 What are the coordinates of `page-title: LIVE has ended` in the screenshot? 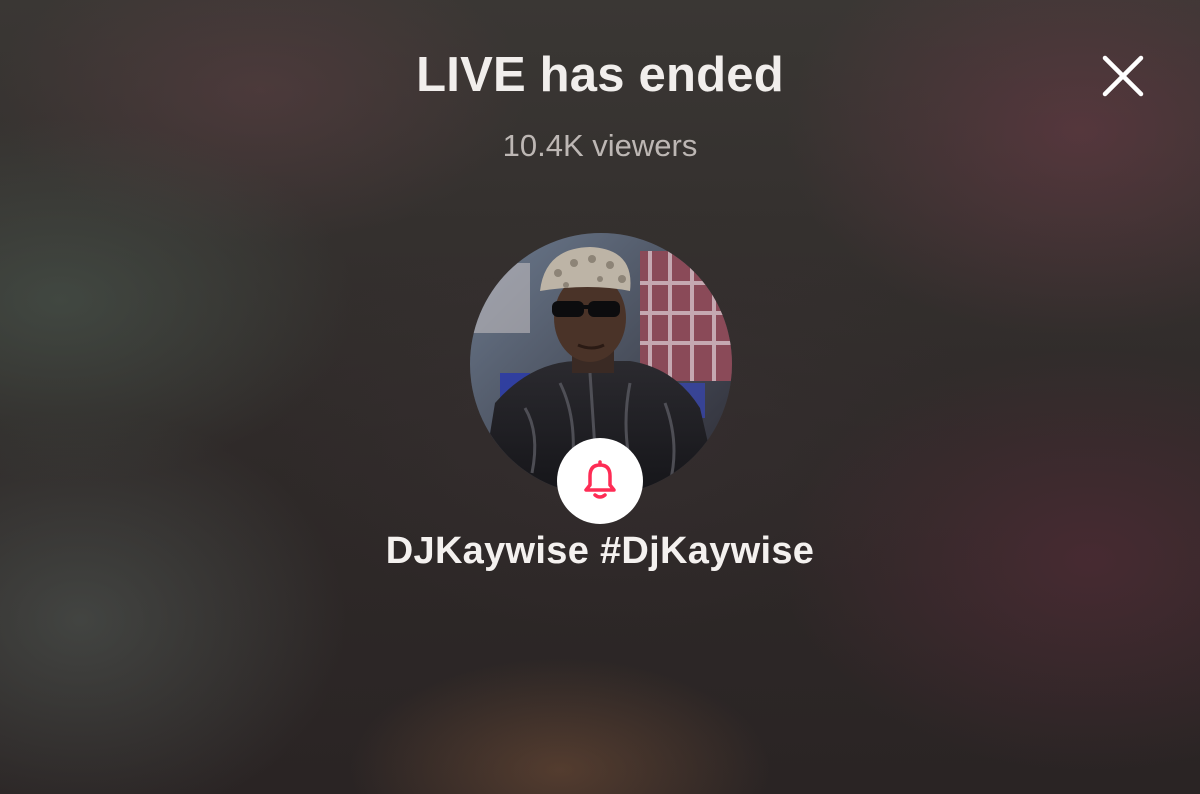 It's located at (600, 75).